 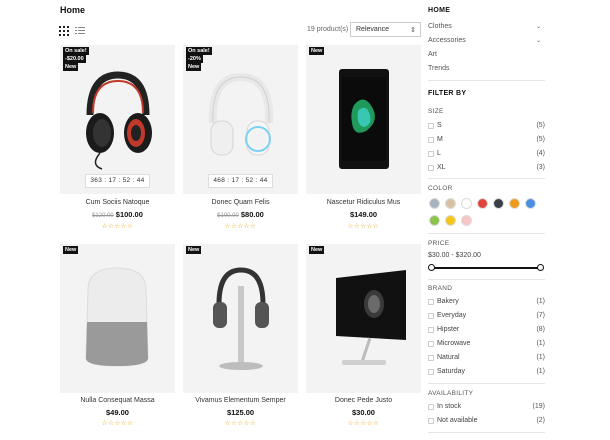 What do you see at coordinates (486, 68) in the screenshot?
I see `category-item-trends: Trends` at bounding box center [486, 68].